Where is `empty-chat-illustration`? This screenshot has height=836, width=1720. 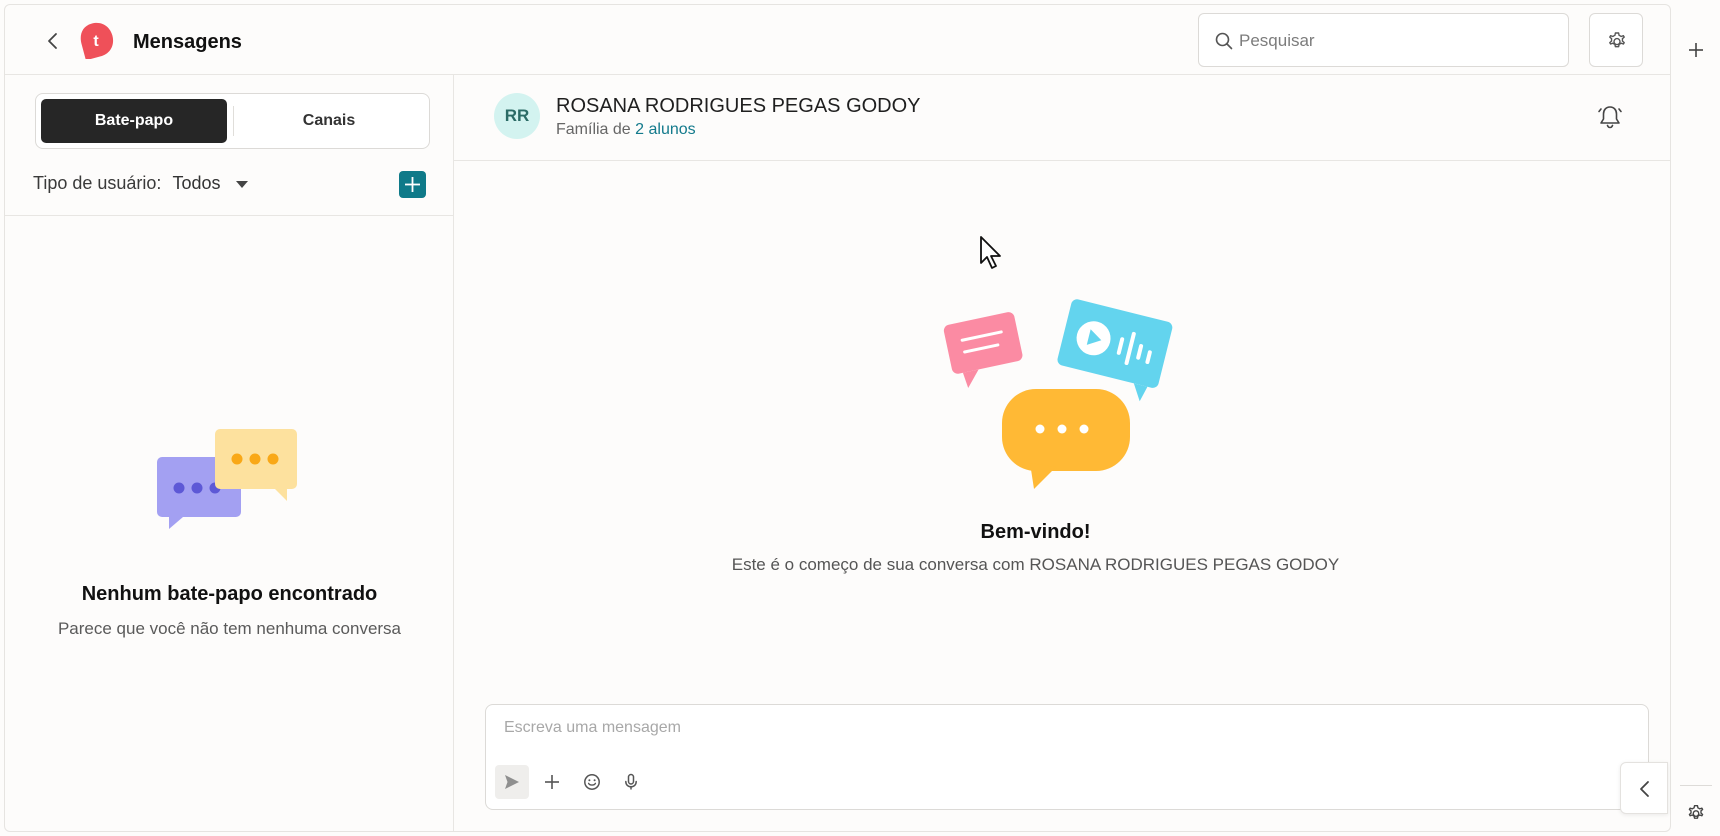
empty-chat-illustration is located at coordinates (227, 479).